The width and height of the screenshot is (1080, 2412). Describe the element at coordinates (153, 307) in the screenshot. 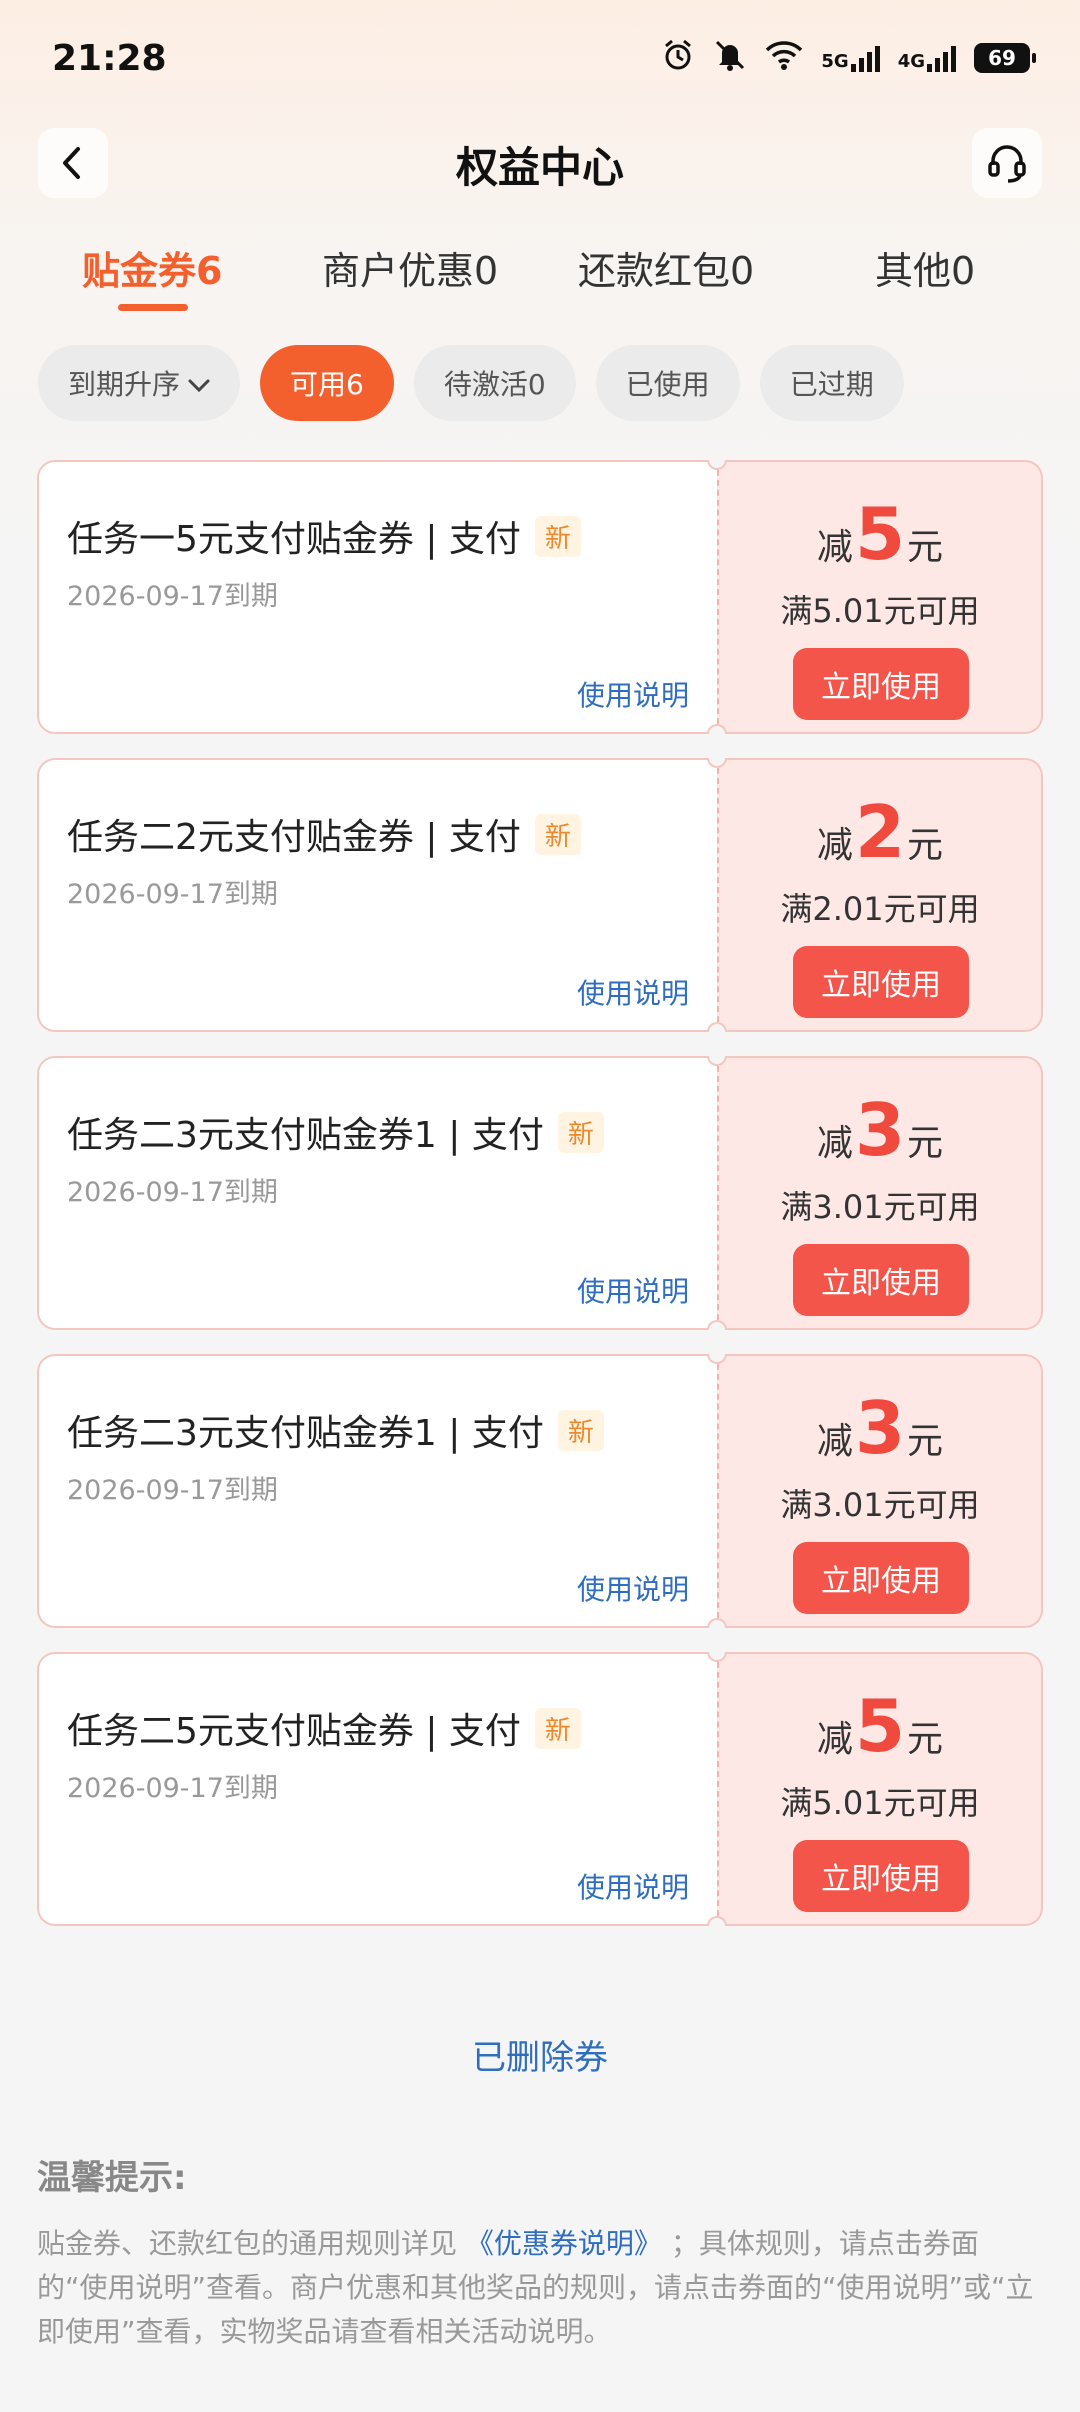

I see `tab-active-indicator` at that location.